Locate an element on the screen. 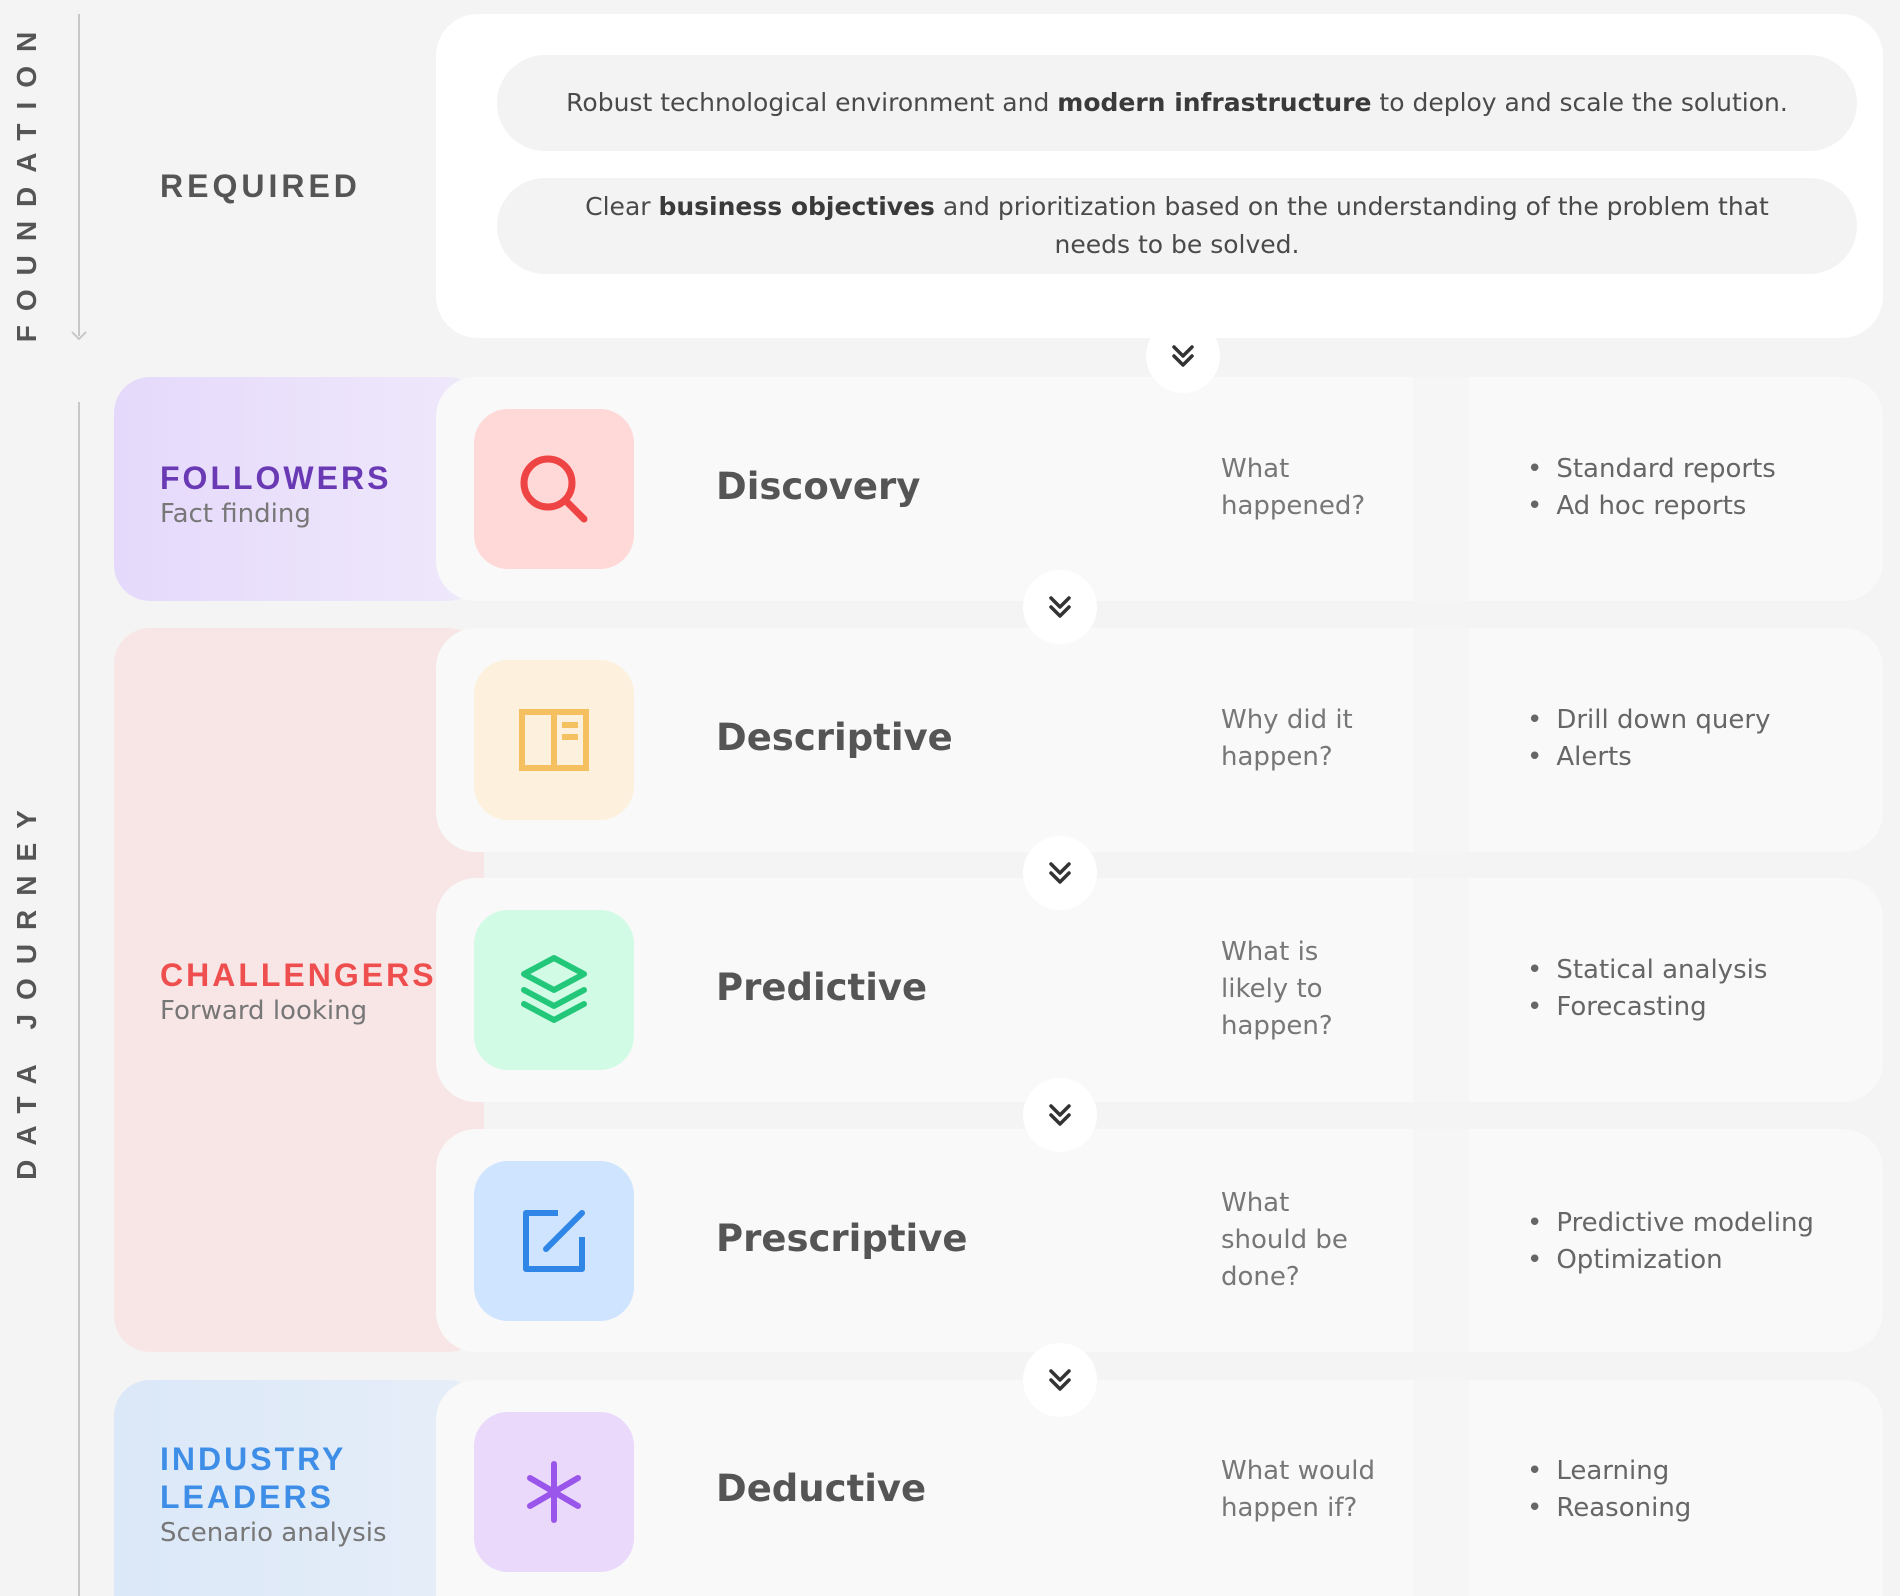  row-bullets: Drill down query Alerts is located at coordinates (1648, 739).